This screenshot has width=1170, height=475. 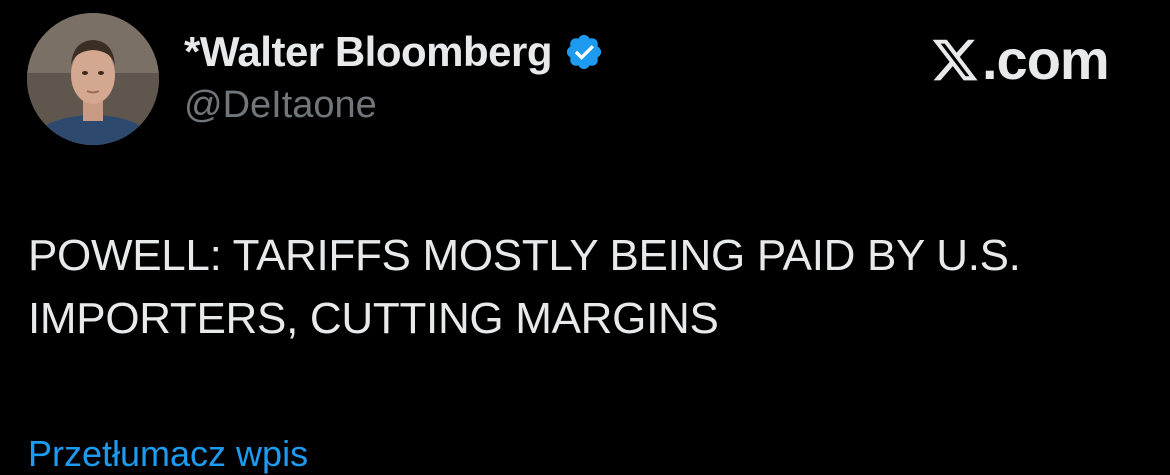 What do you see at coordinates (955, 60) in the screenshot?
I see `x-logo-icon` at bounding box center [955, 60].